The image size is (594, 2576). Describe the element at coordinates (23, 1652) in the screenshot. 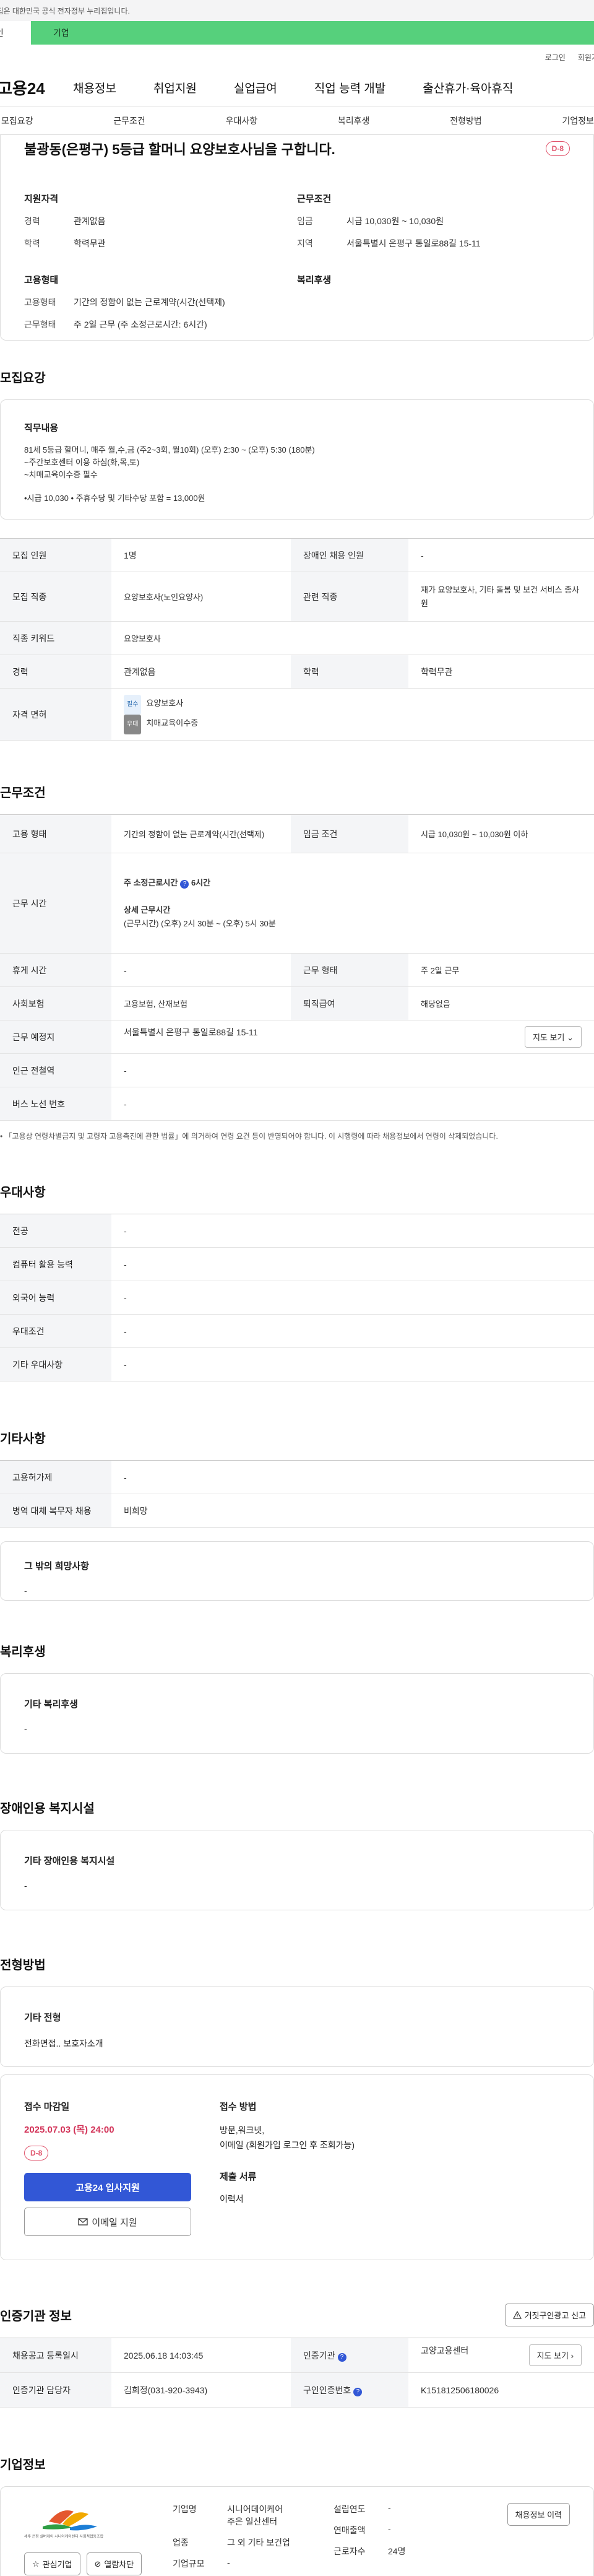

I see `section-welfare-title: 복리후생` at that location.